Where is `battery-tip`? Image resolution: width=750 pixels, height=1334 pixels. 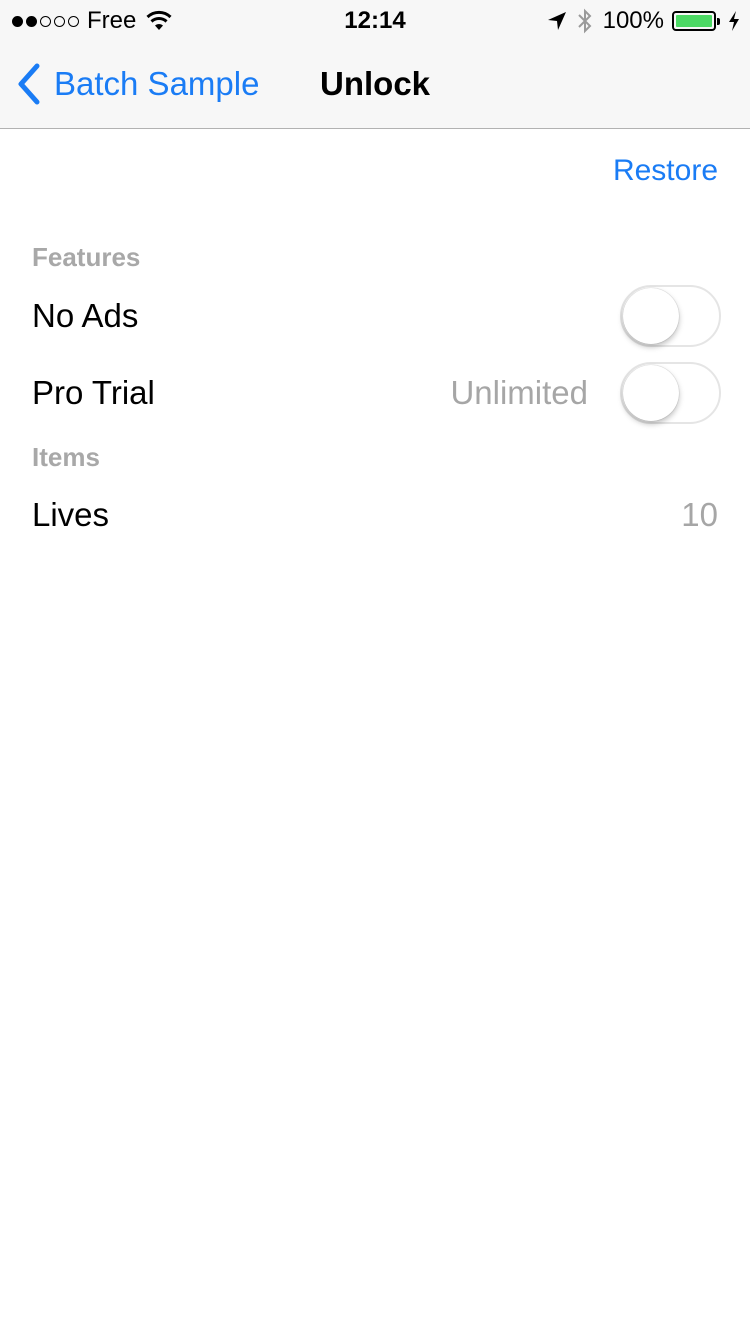 battery-tip is located at coordinates (718, 21).